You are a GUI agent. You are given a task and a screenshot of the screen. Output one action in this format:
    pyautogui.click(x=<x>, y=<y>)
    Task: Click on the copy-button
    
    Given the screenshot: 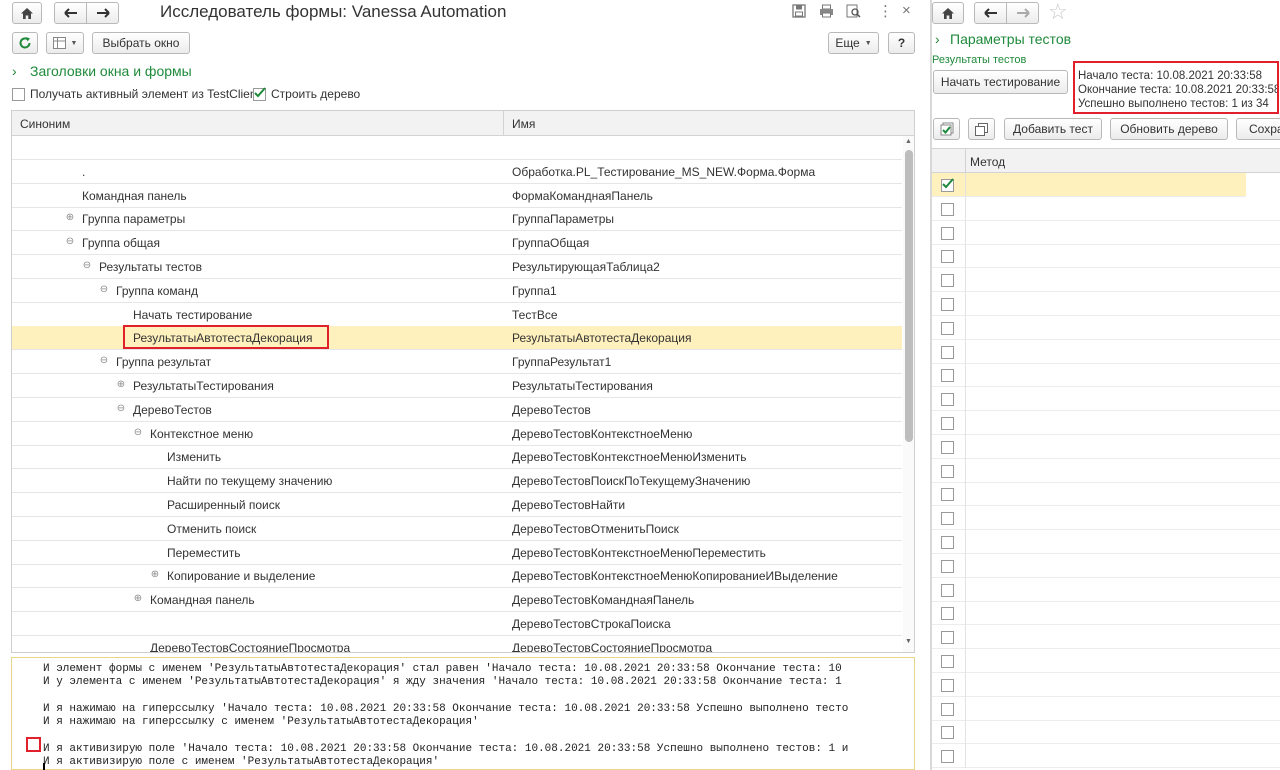 What is the action you would take?
    pyautogui.click(x=981, y=129)
    